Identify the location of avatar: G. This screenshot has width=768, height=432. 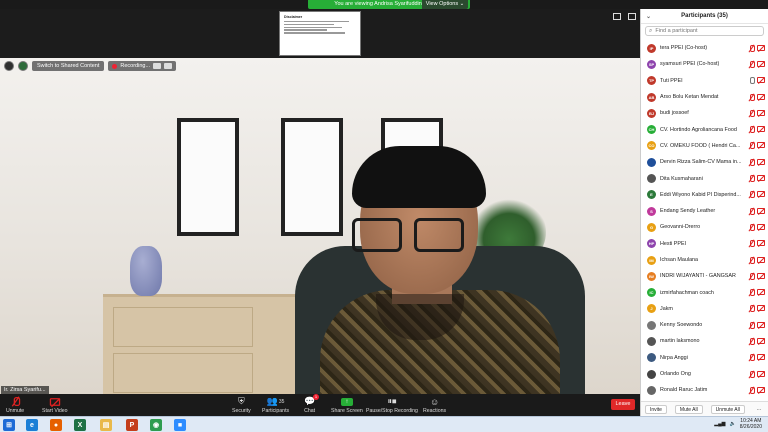
(651, 227).